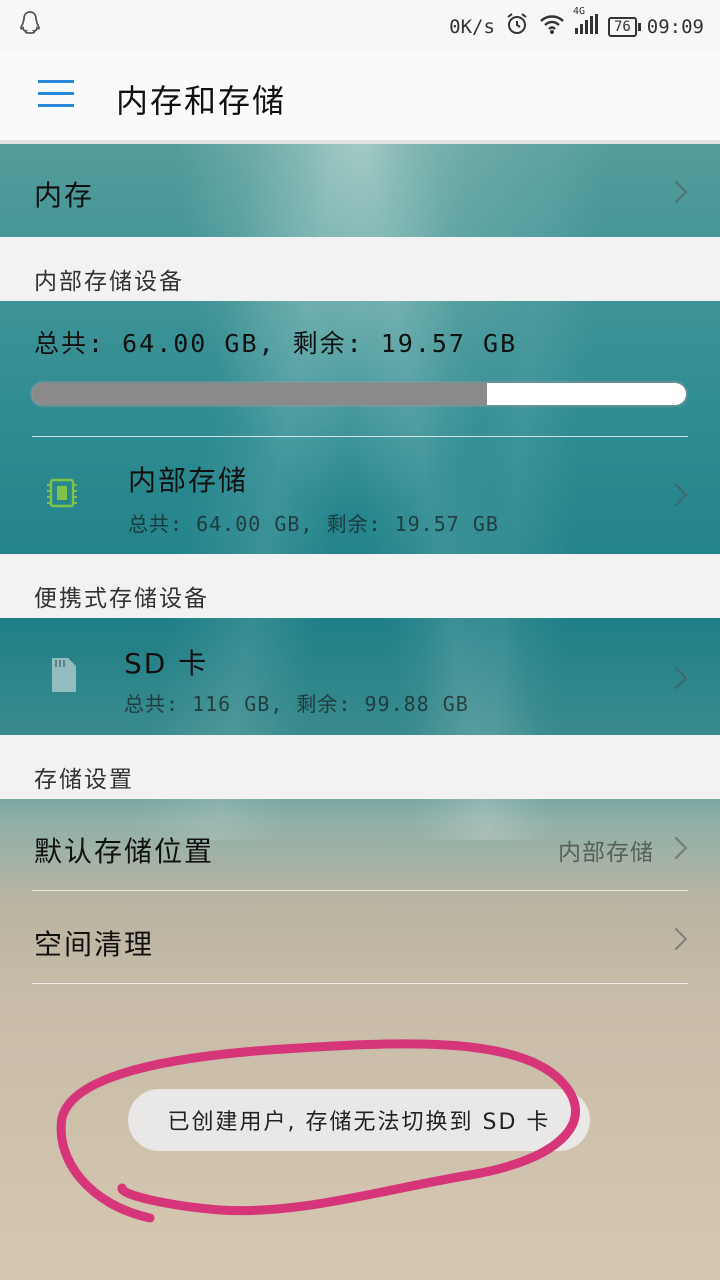  I want to click on qq-icon, so click(30, 26).